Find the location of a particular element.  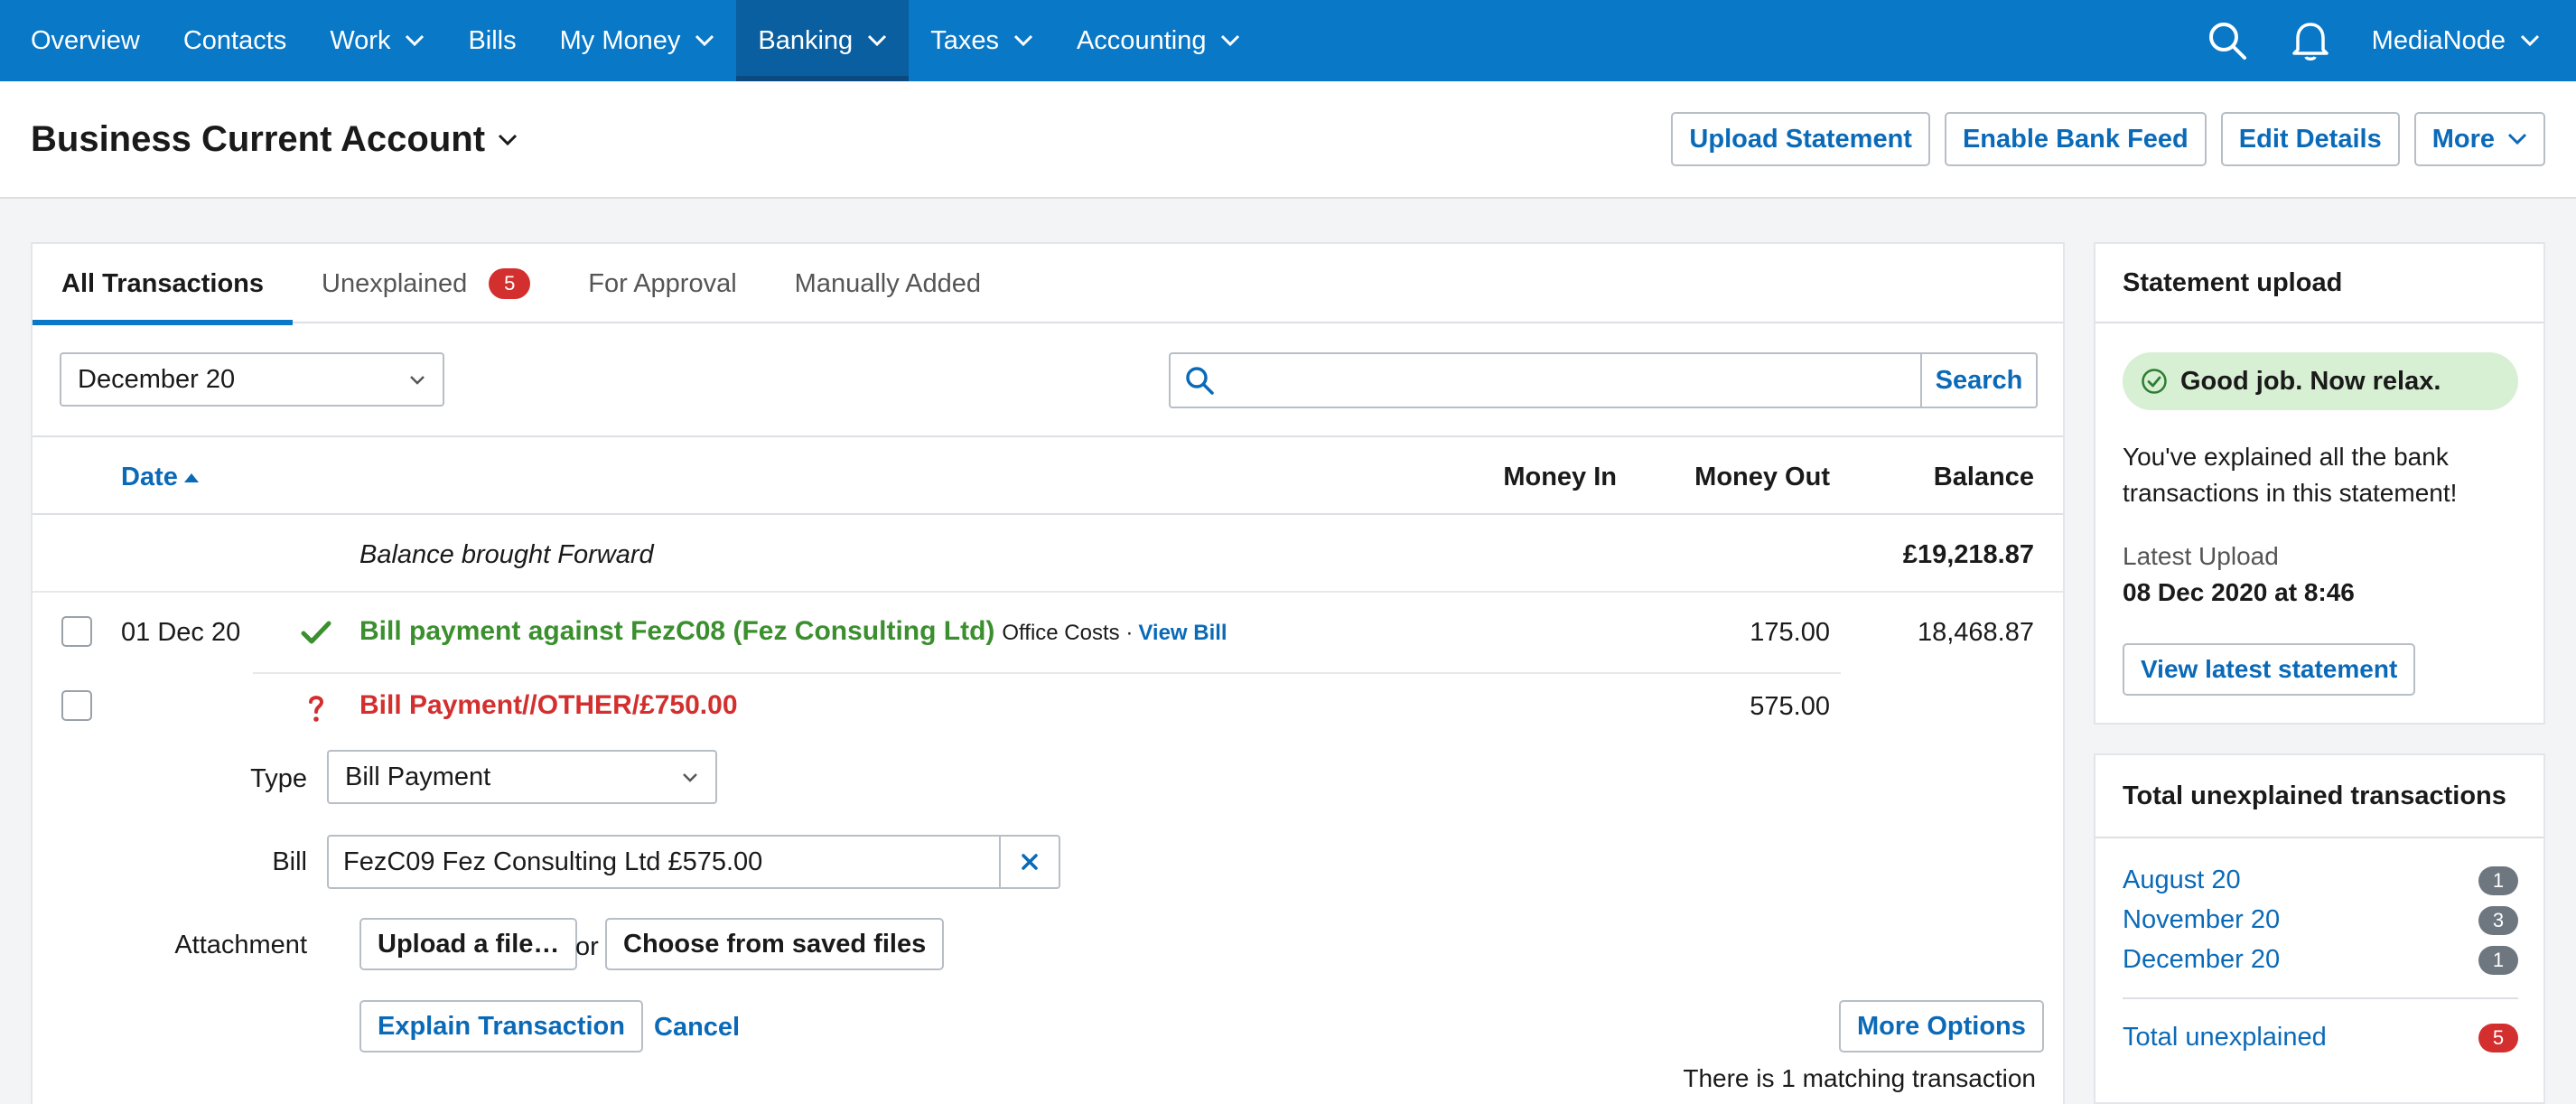

tab-manually-added: Manually Added is located at coordinates (888, 283).